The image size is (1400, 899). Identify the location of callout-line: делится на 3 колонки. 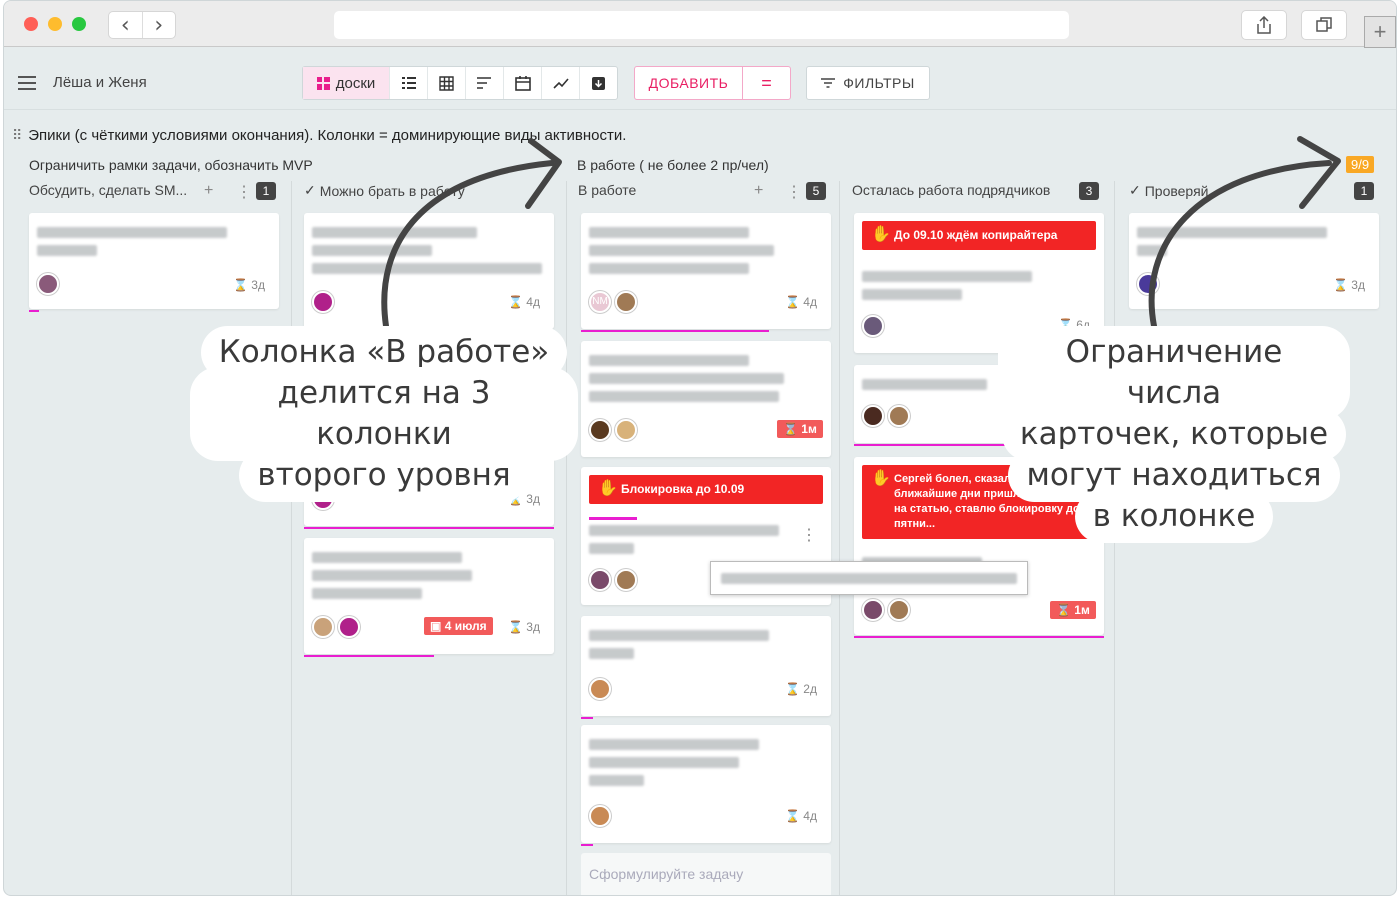
(384, 414).